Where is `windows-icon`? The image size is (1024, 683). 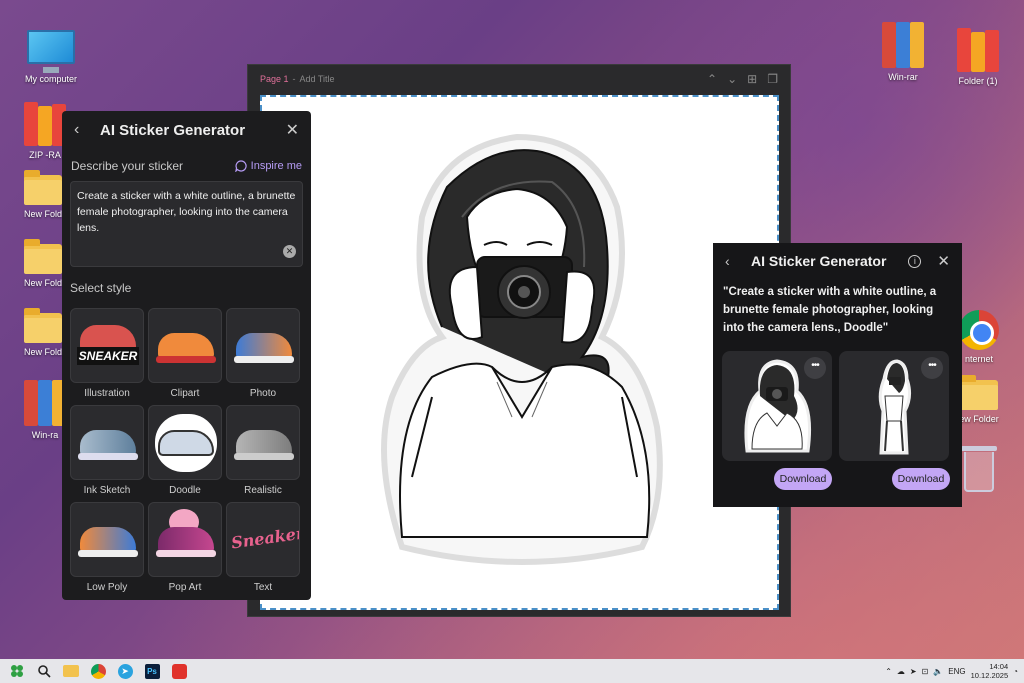 windows-icon is located at coordinates (17, 671).